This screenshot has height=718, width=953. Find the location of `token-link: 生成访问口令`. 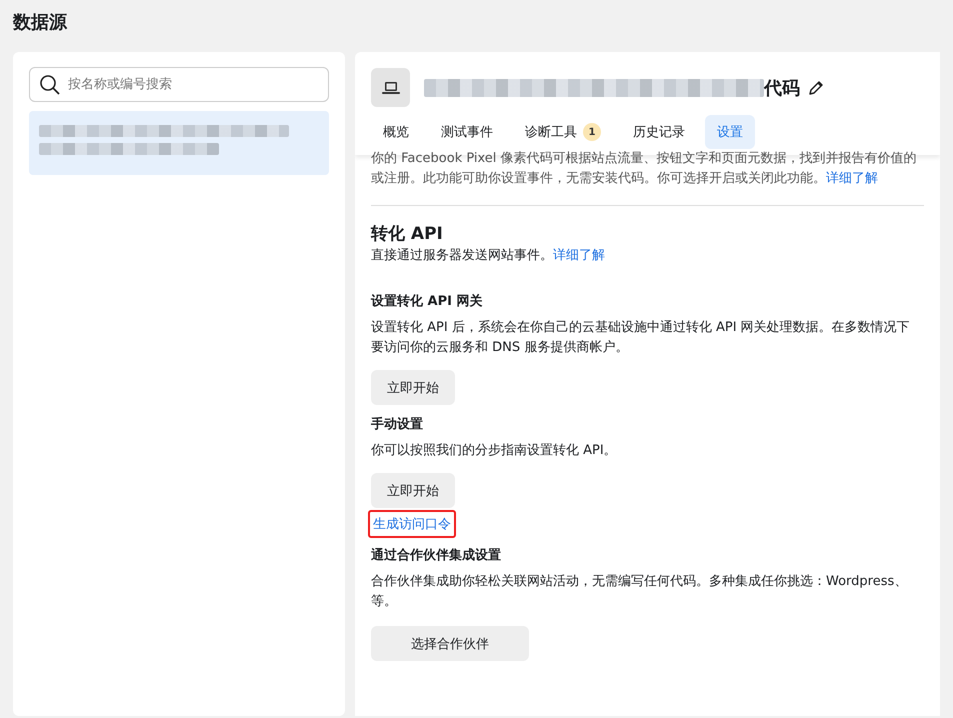

token-link: 生成访问口令 is located at coordinates (412, 524).